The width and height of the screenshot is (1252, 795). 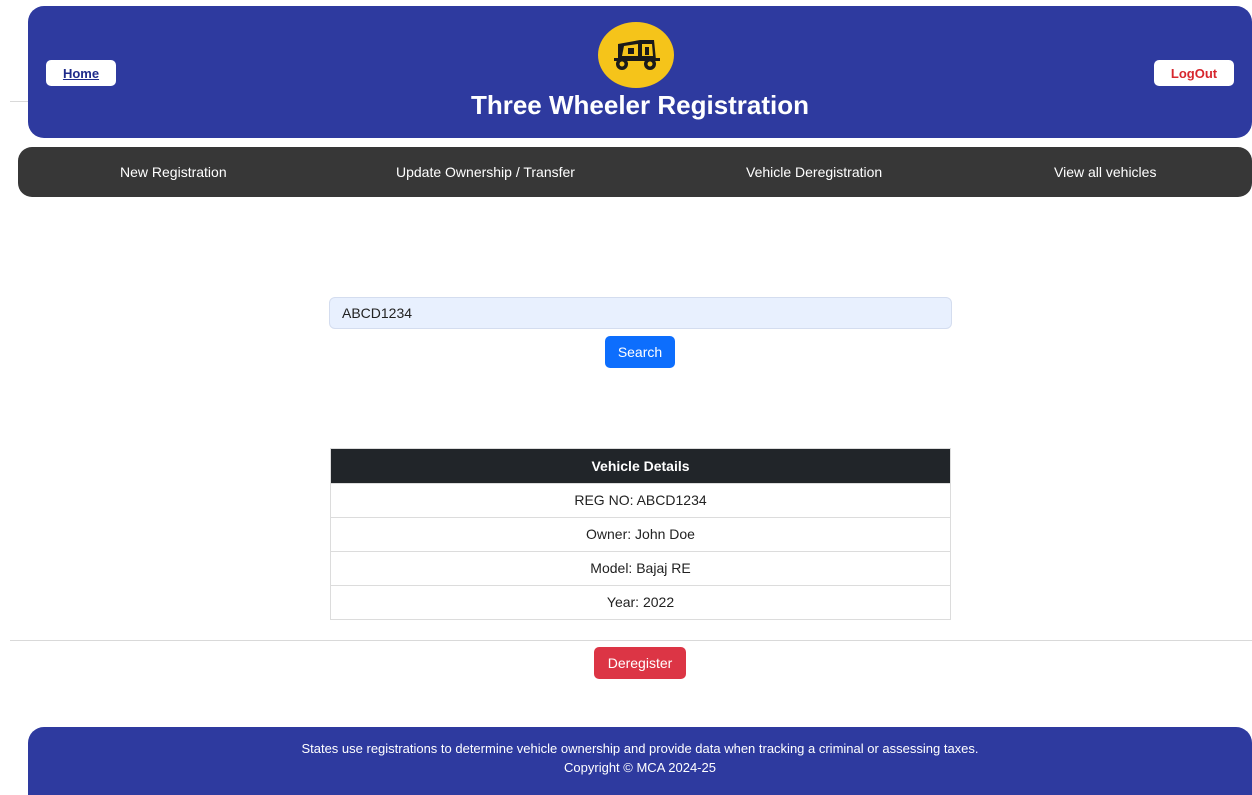 I want to click on page-title: Three Wheeler Registration, so click(x=640, y=105).